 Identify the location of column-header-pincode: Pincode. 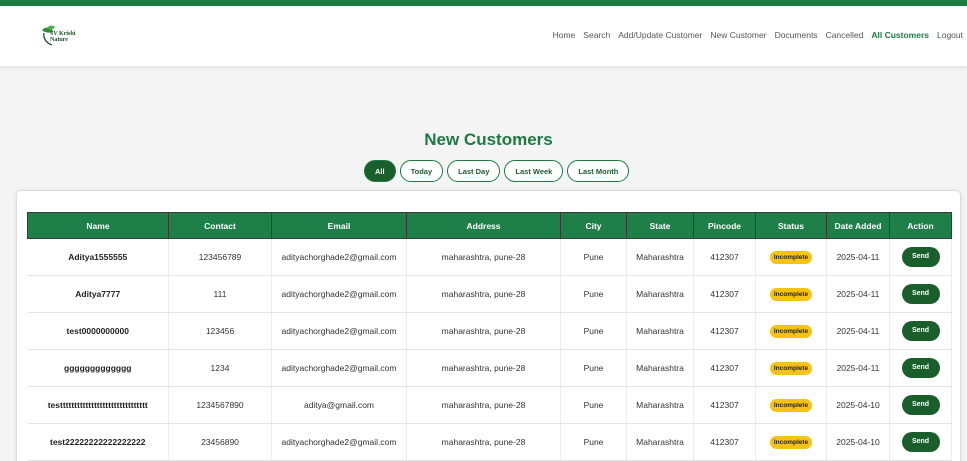
(724, 225).